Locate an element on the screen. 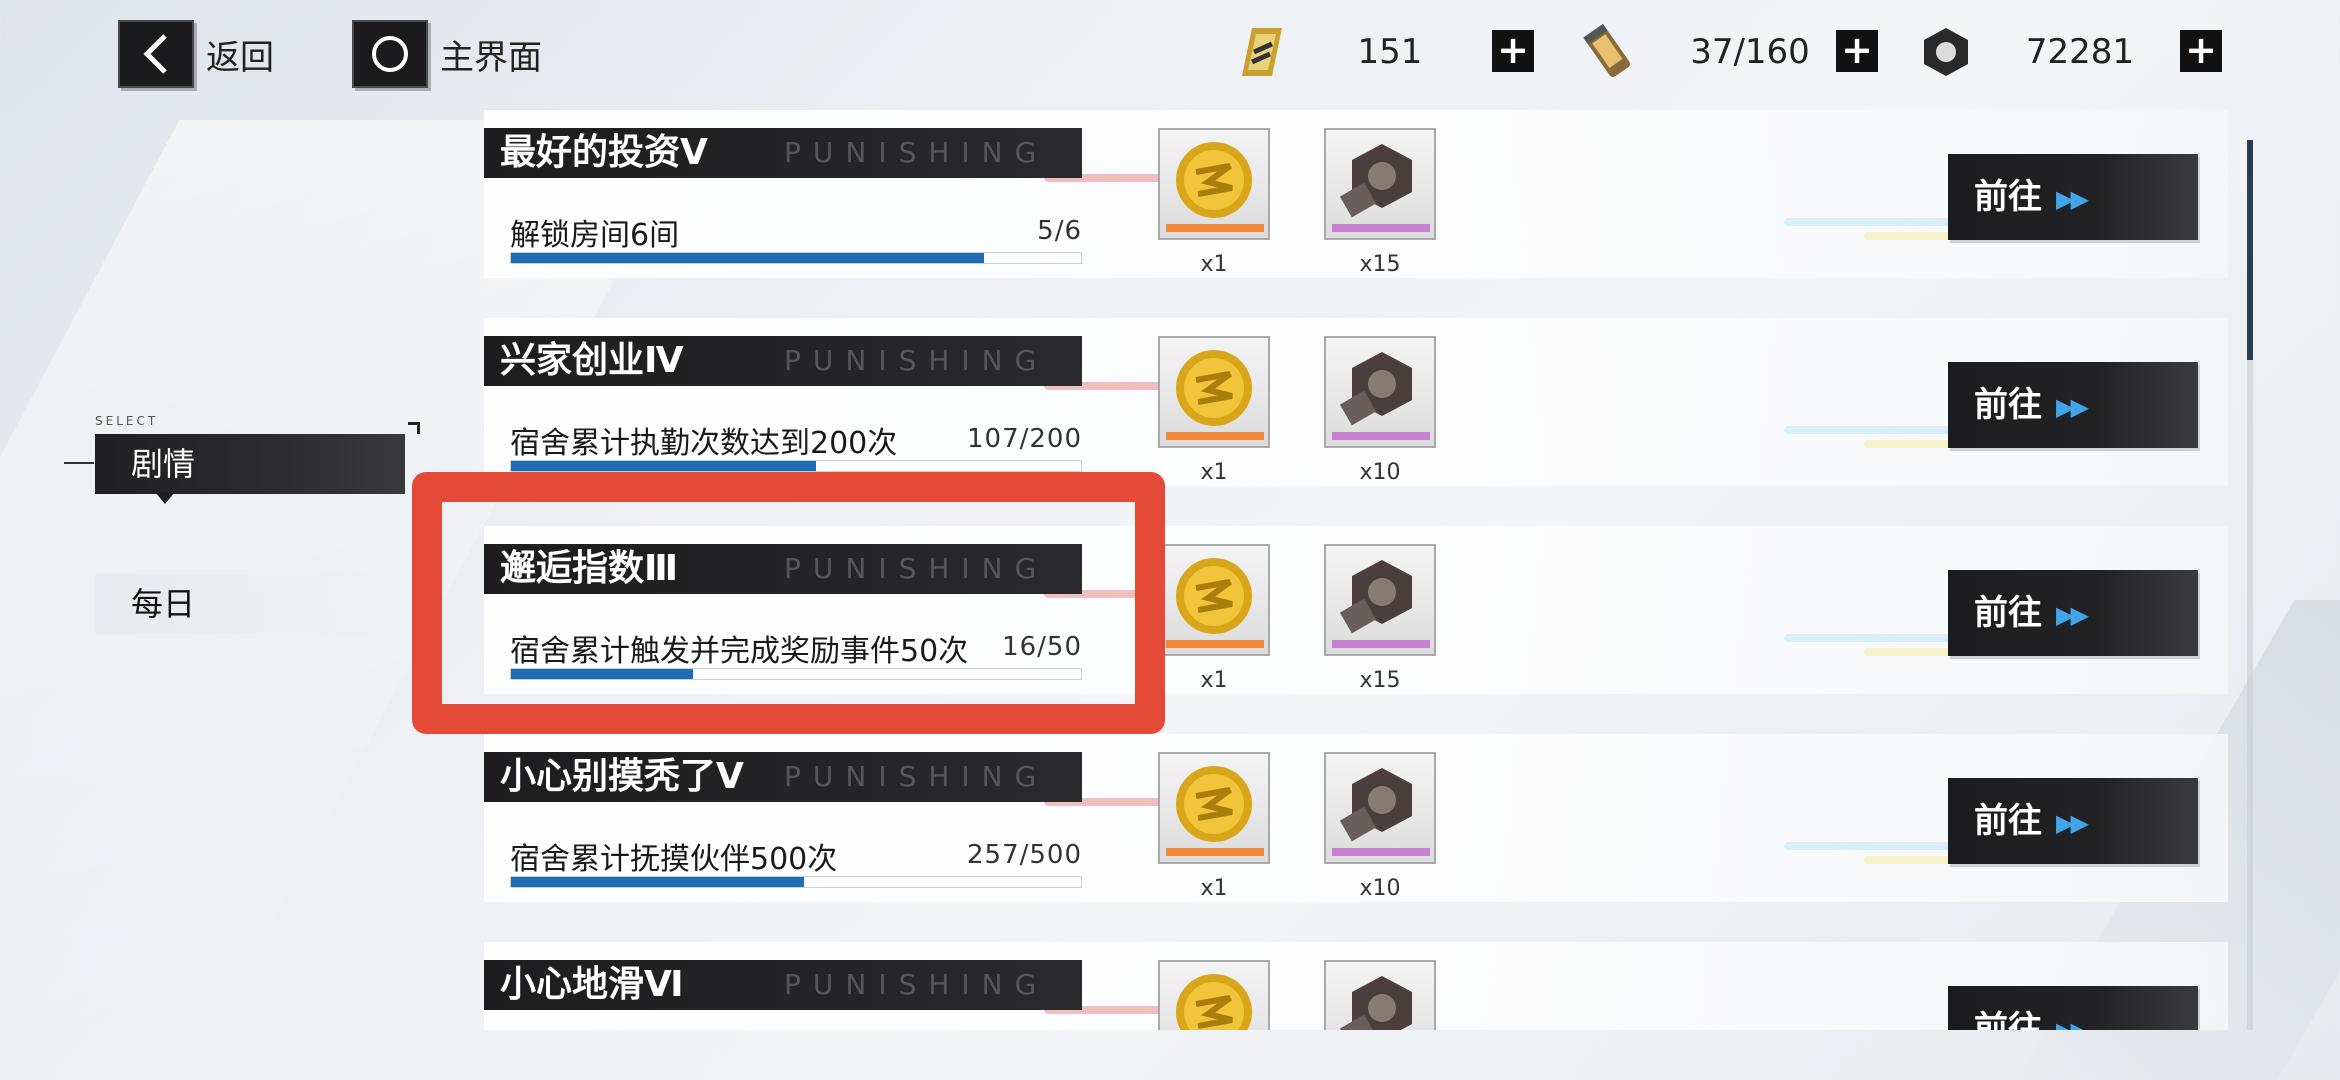  add-energy-button: + is located at coordinates (1857, 51).